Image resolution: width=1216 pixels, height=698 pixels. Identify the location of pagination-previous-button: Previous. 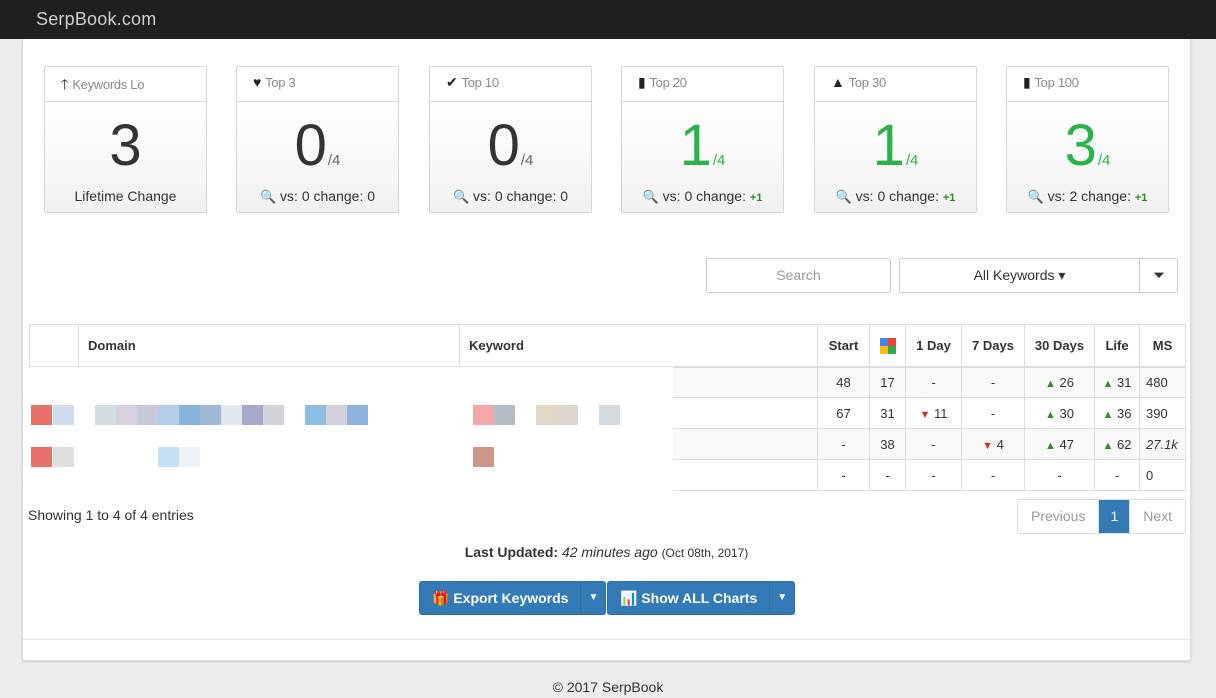
(1059, 516).